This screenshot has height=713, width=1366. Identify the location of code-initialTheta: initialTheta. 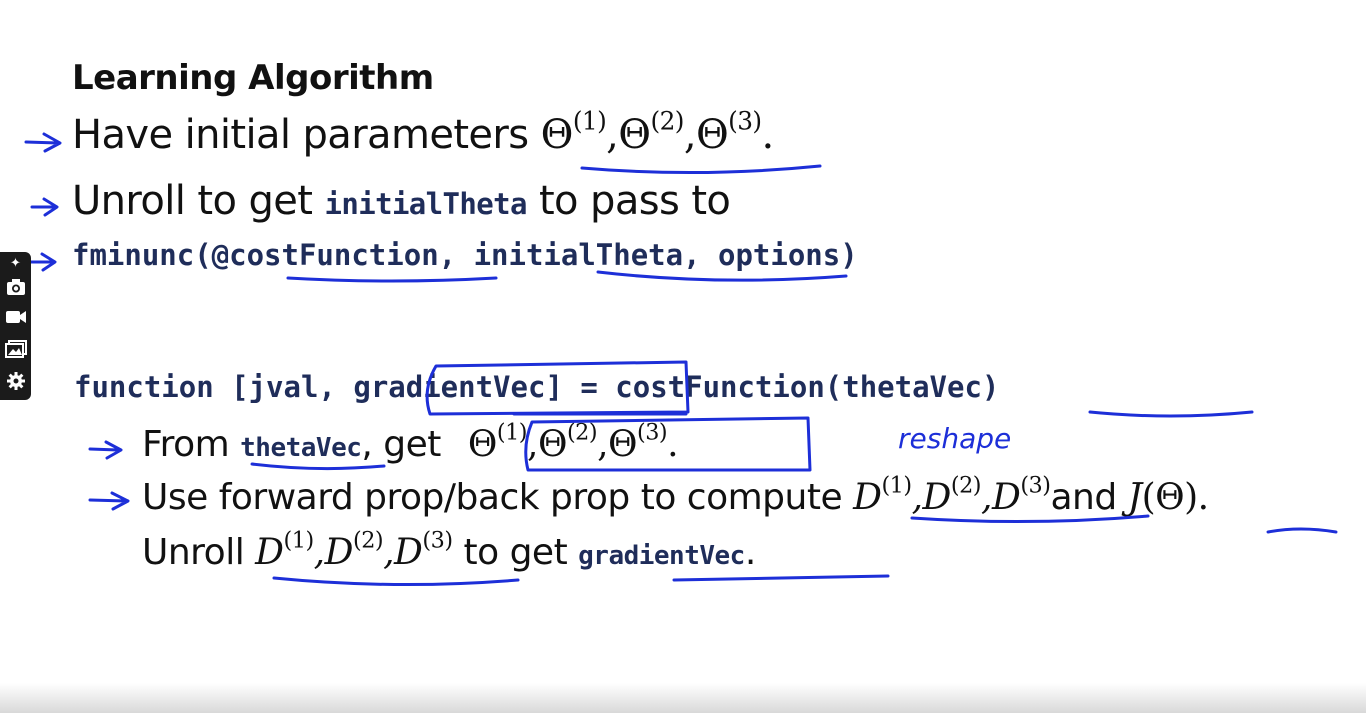
(426, 204).